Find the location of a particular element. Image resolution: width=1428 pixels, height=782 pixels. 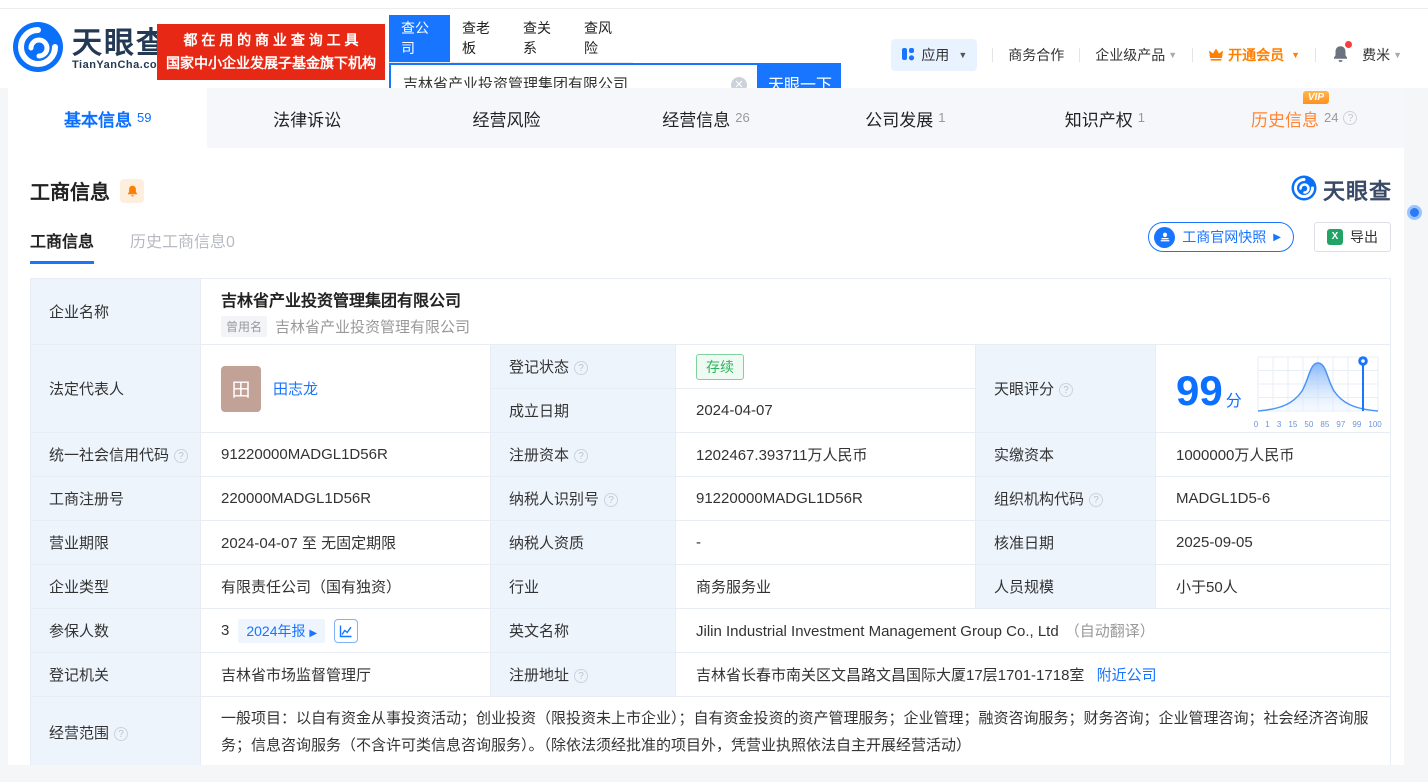

field-label-credit-code: 统一社会信用代码? is located at coordinates (115, 454).